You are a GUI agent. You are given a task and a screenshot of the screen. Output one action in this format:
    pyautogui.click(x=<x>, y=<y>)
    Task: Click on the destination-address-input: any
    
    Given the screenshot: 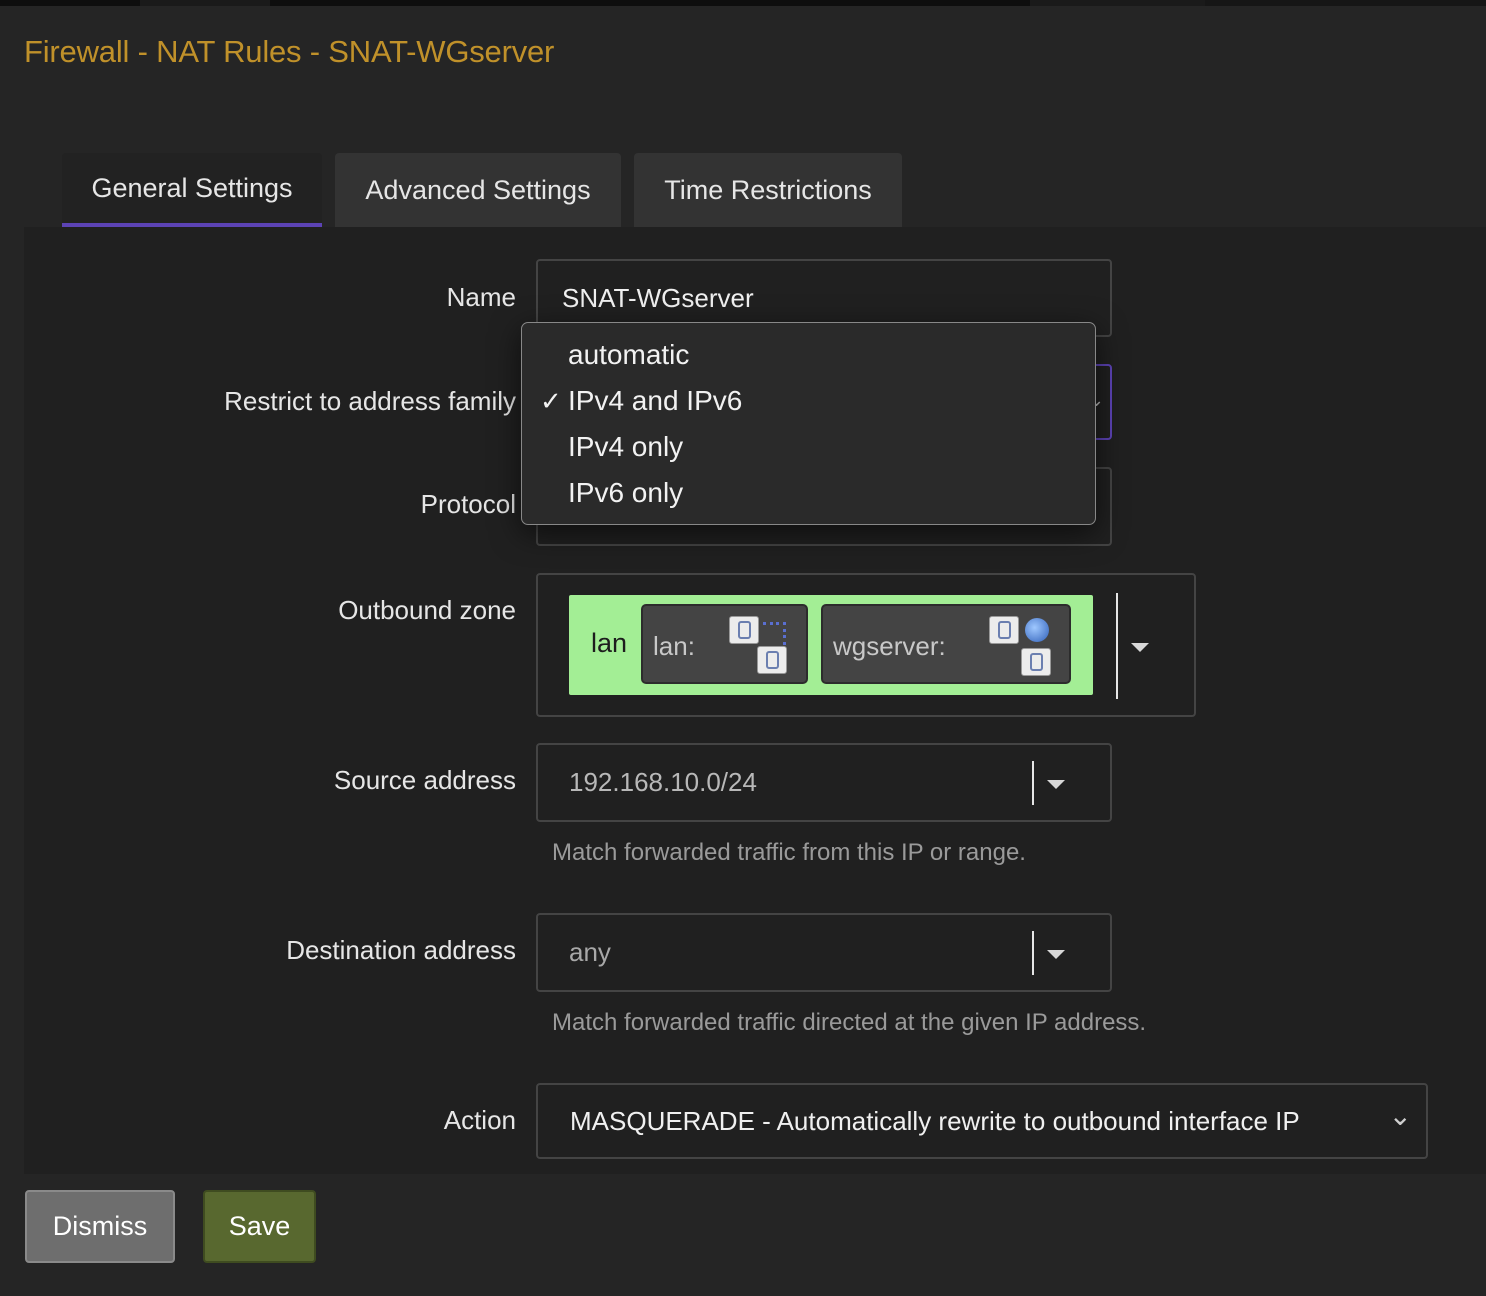 What is the action you would take?
    pyautogui.click(x=824, y=952)
    